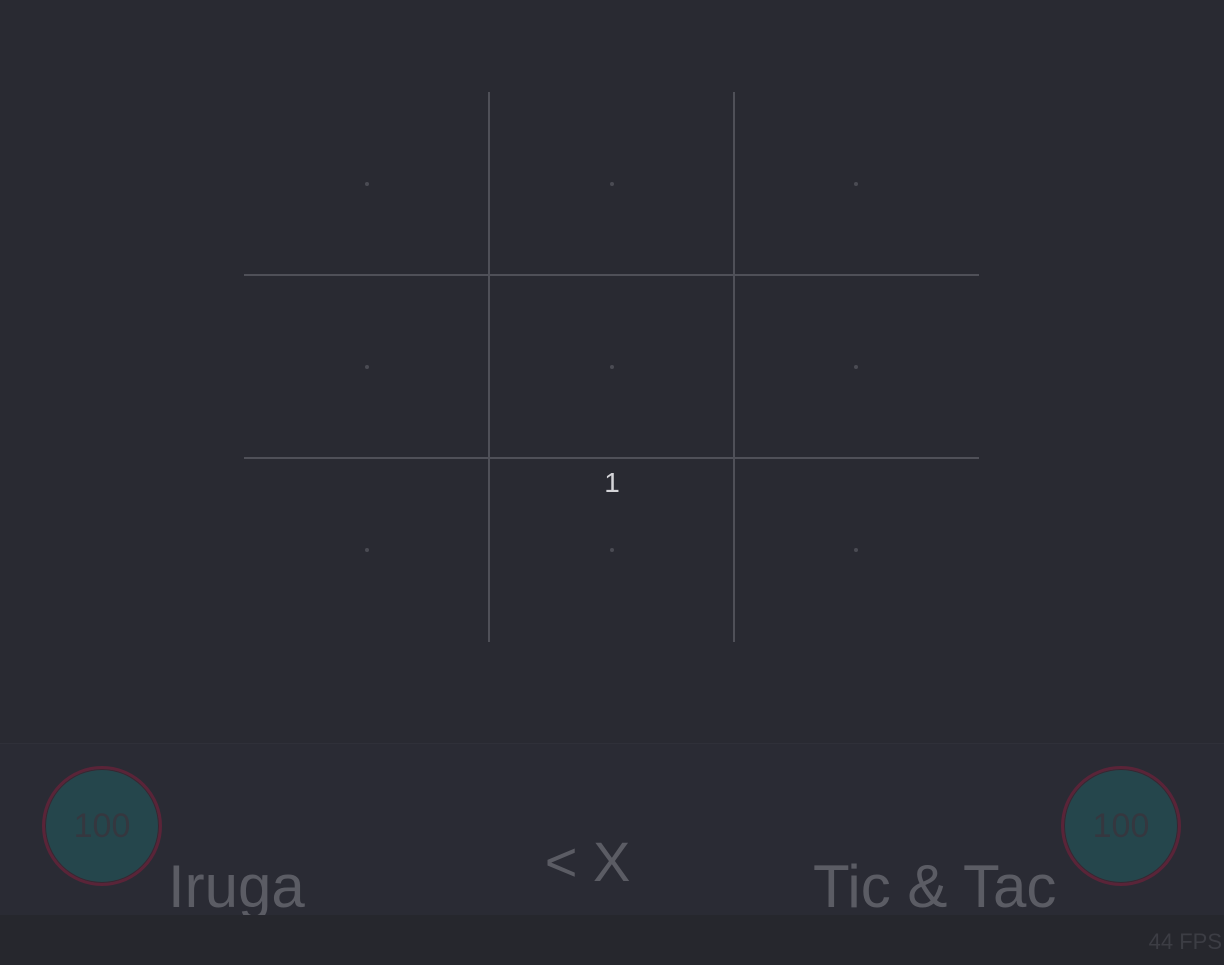  I want to click on board-cell-2-1: 1, so click(612, 549).